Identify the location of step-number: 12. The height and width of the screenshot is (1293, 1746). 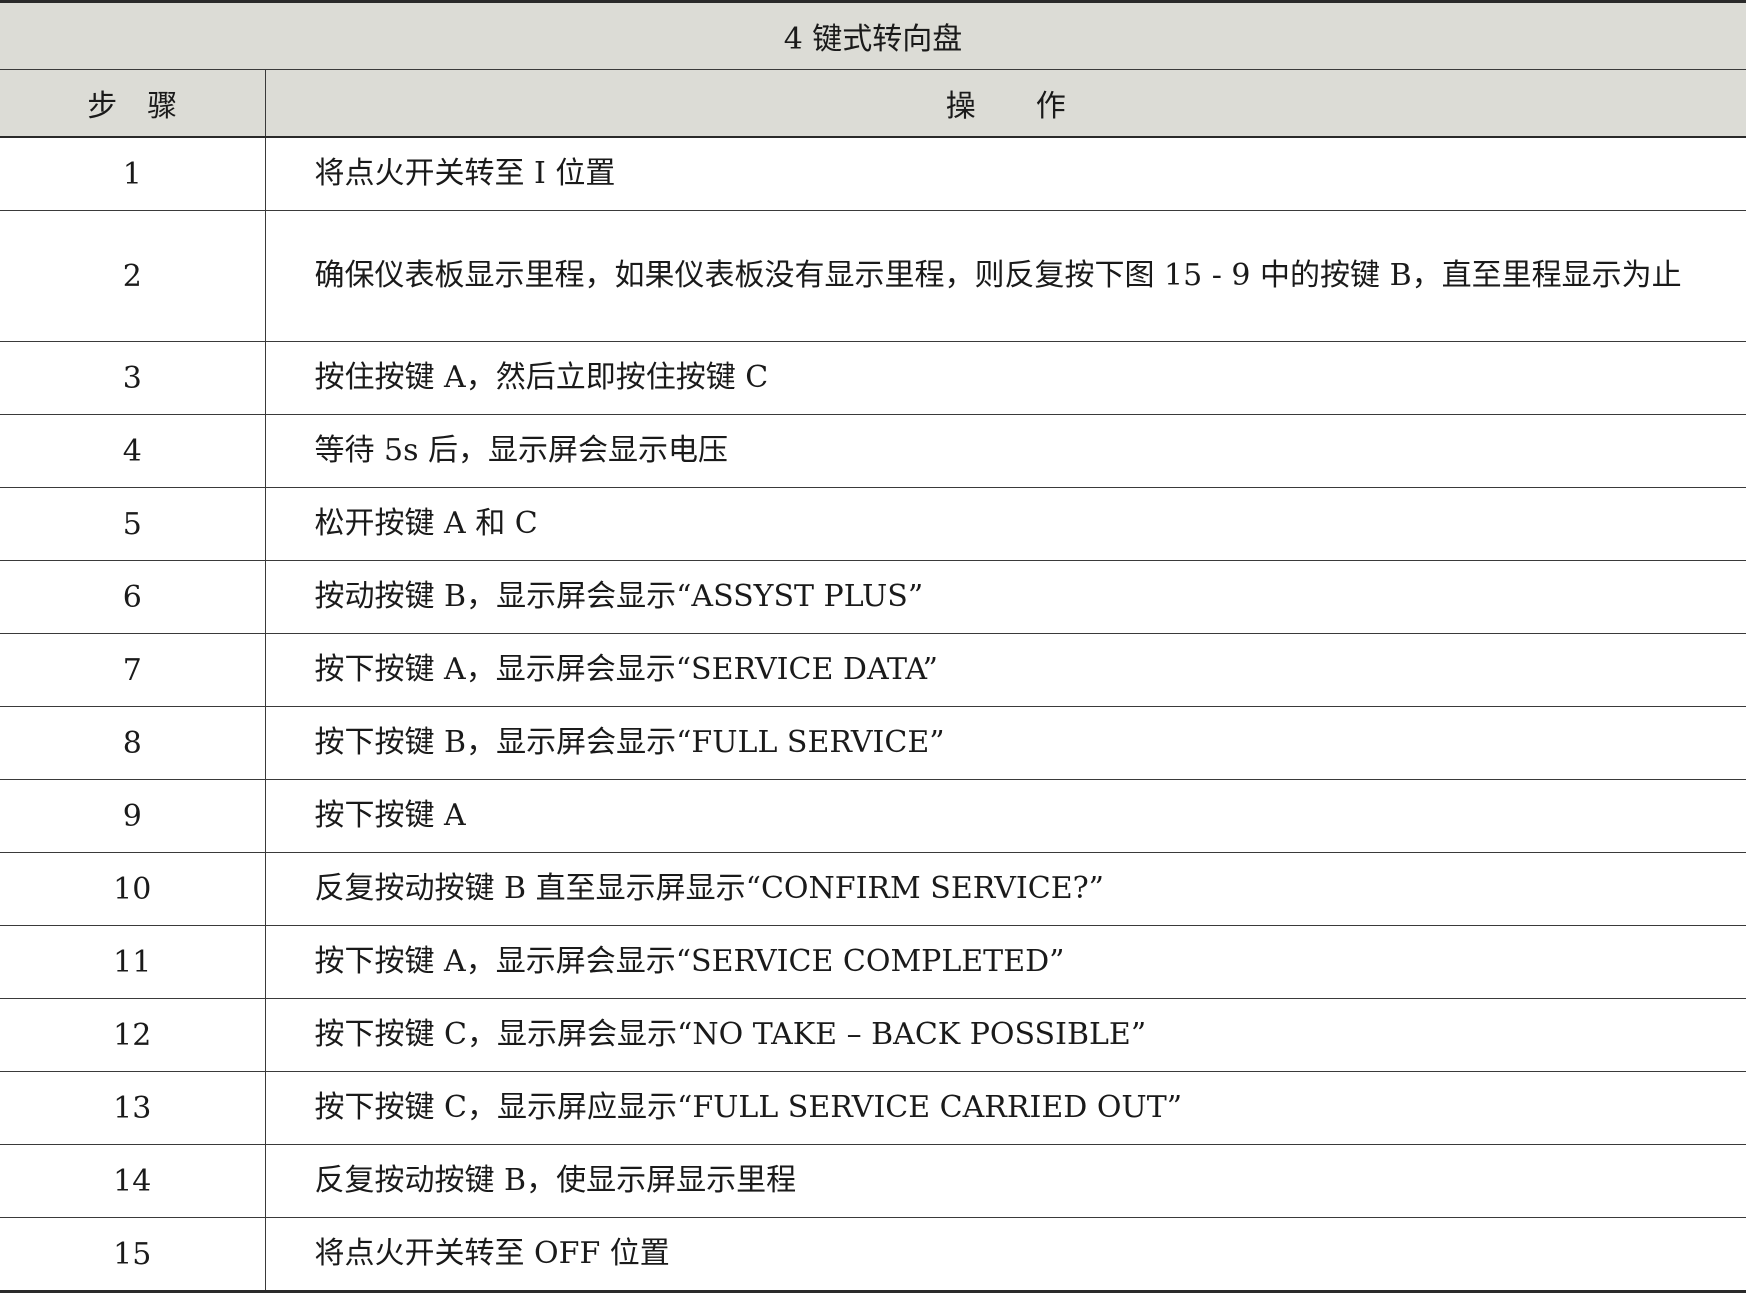
(133, 1035).